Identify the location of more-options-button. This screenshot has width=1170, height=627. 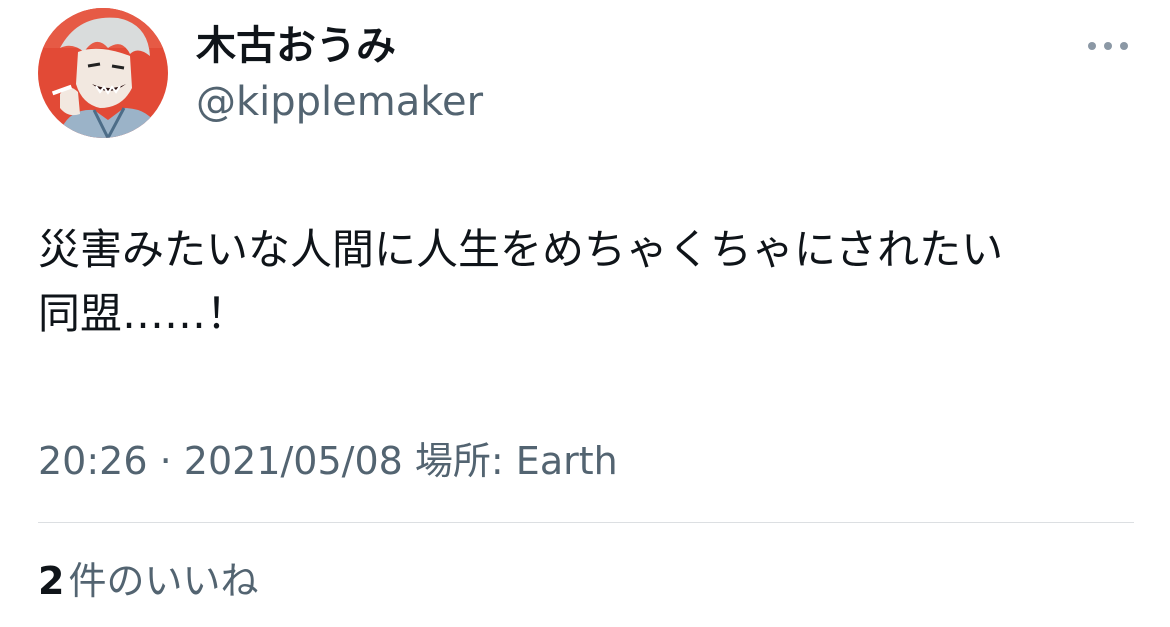
(1108, 46).